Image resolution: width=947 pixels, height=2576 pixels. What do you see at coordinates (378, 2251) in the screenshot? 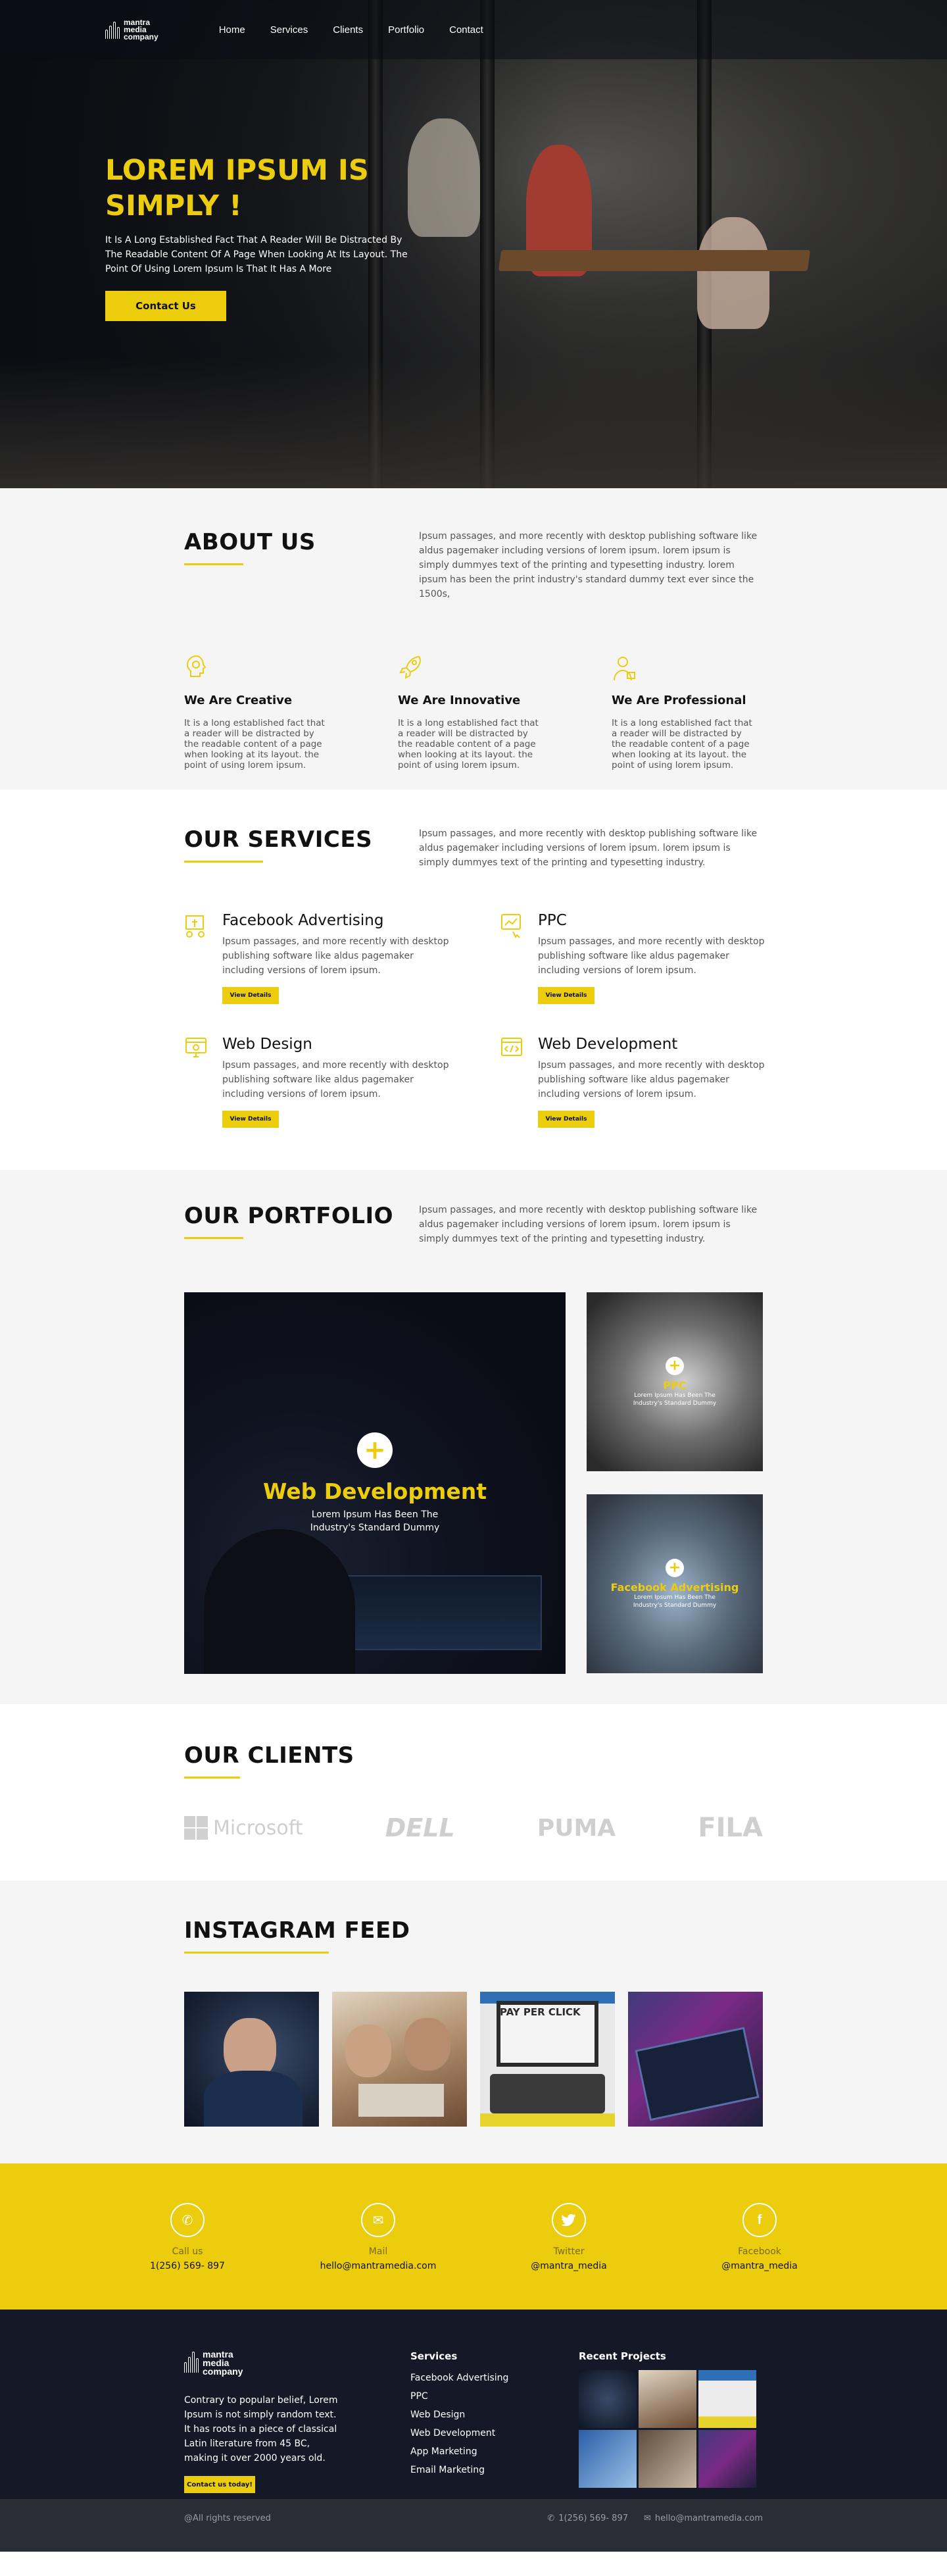
I see `contact-label: Mail` at bounding box center [378, 2251].